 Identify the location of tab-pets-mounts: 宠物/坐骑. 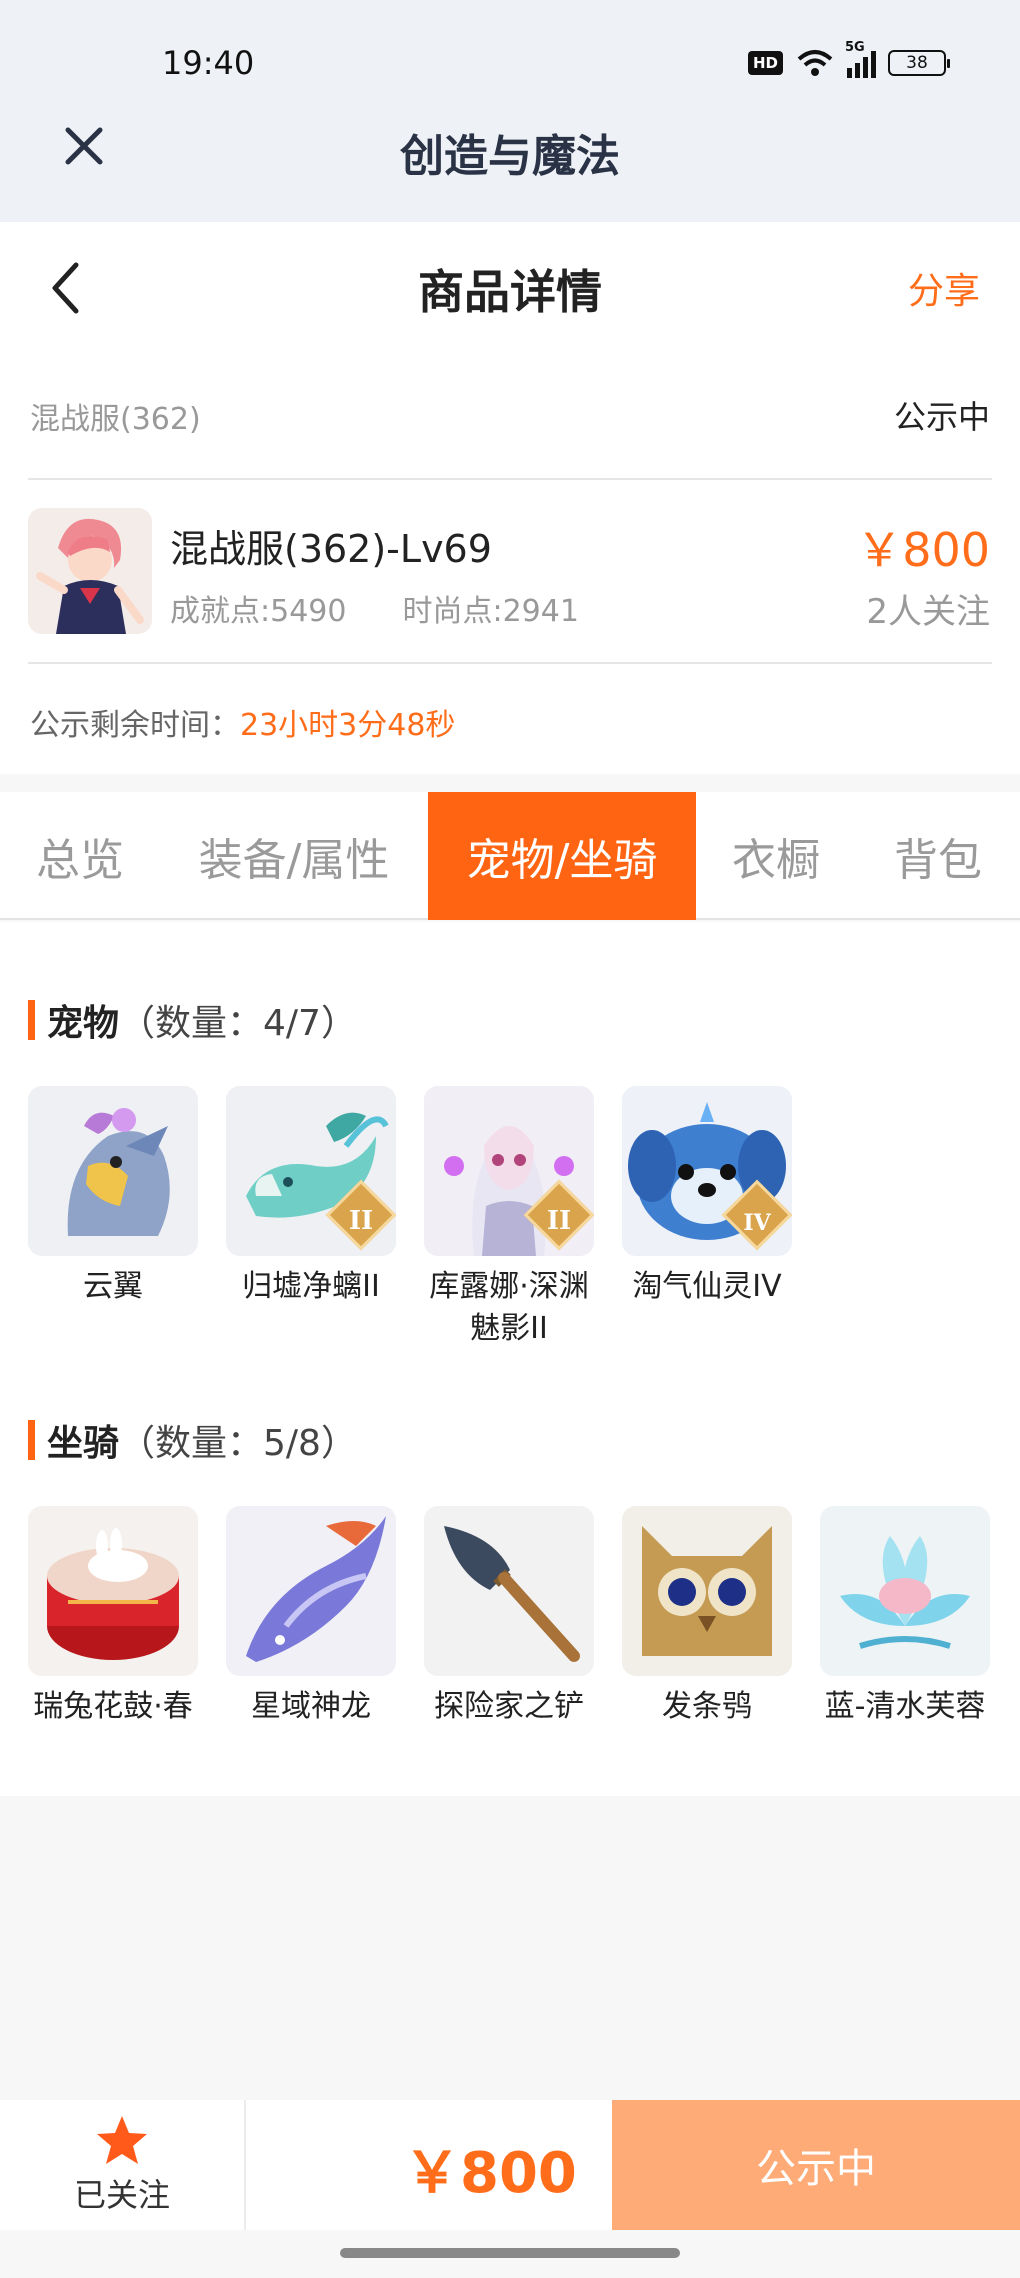
(562, 856).